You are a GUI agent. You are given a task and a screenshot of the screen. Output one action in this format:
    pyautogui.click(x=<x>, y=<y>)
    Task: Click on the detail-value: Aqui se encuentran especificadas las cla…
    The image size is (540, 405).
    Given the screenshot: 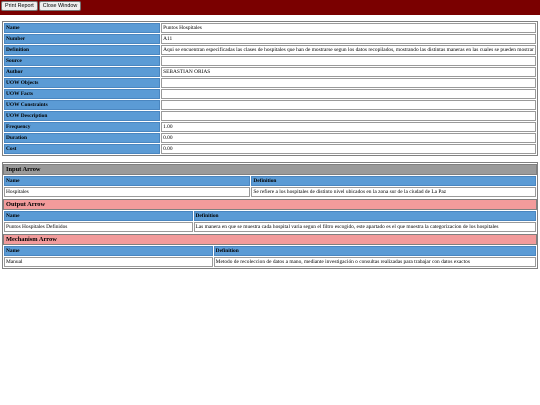 What is the action you would take?
    pyautogui.click(x=348, y=50)
    